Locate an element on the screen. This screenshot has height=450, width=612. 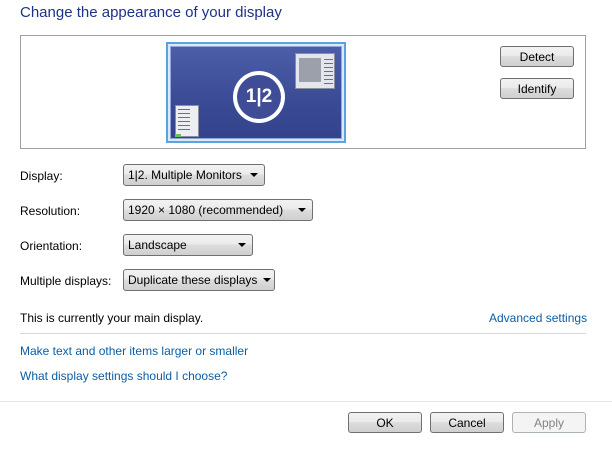
monitor-screen: 1|2 is located at coordinates (256, 92).